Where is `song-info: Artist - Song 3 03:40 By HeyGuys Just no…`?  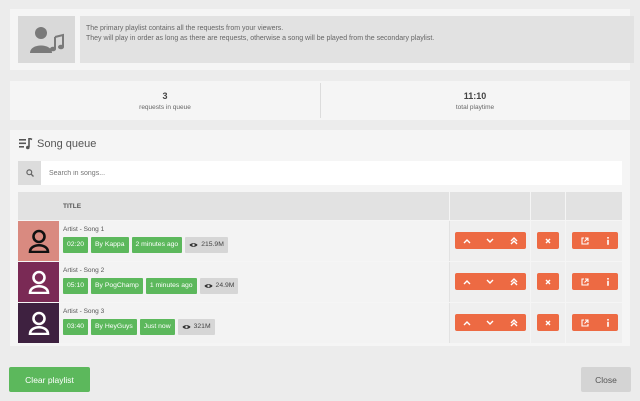
song-info: Artist - Song 3 03:40 By HeyGuys Just no… is located at coordinates (254, 323).